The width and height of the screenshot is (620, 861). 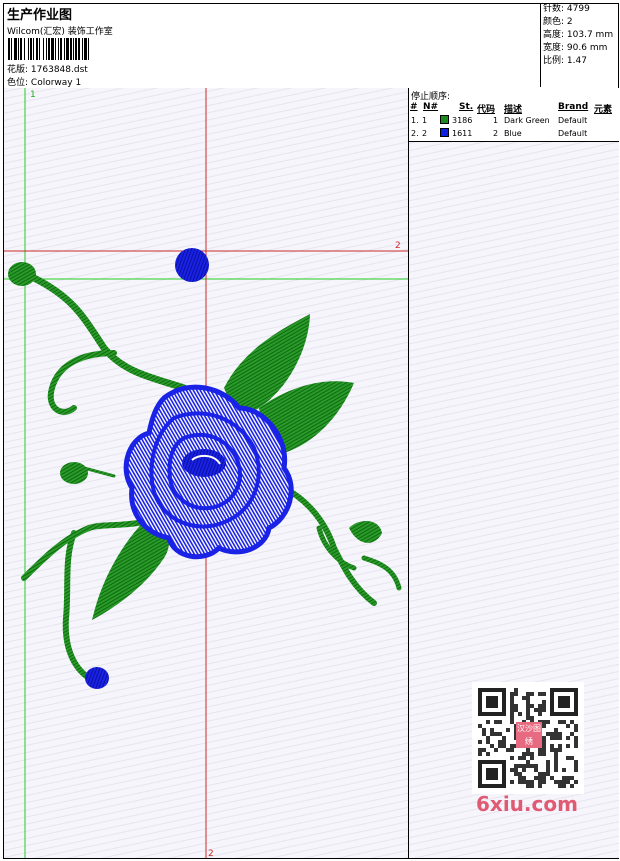 I want to click on blue-bud-bottom, so click(x=97, y=678).